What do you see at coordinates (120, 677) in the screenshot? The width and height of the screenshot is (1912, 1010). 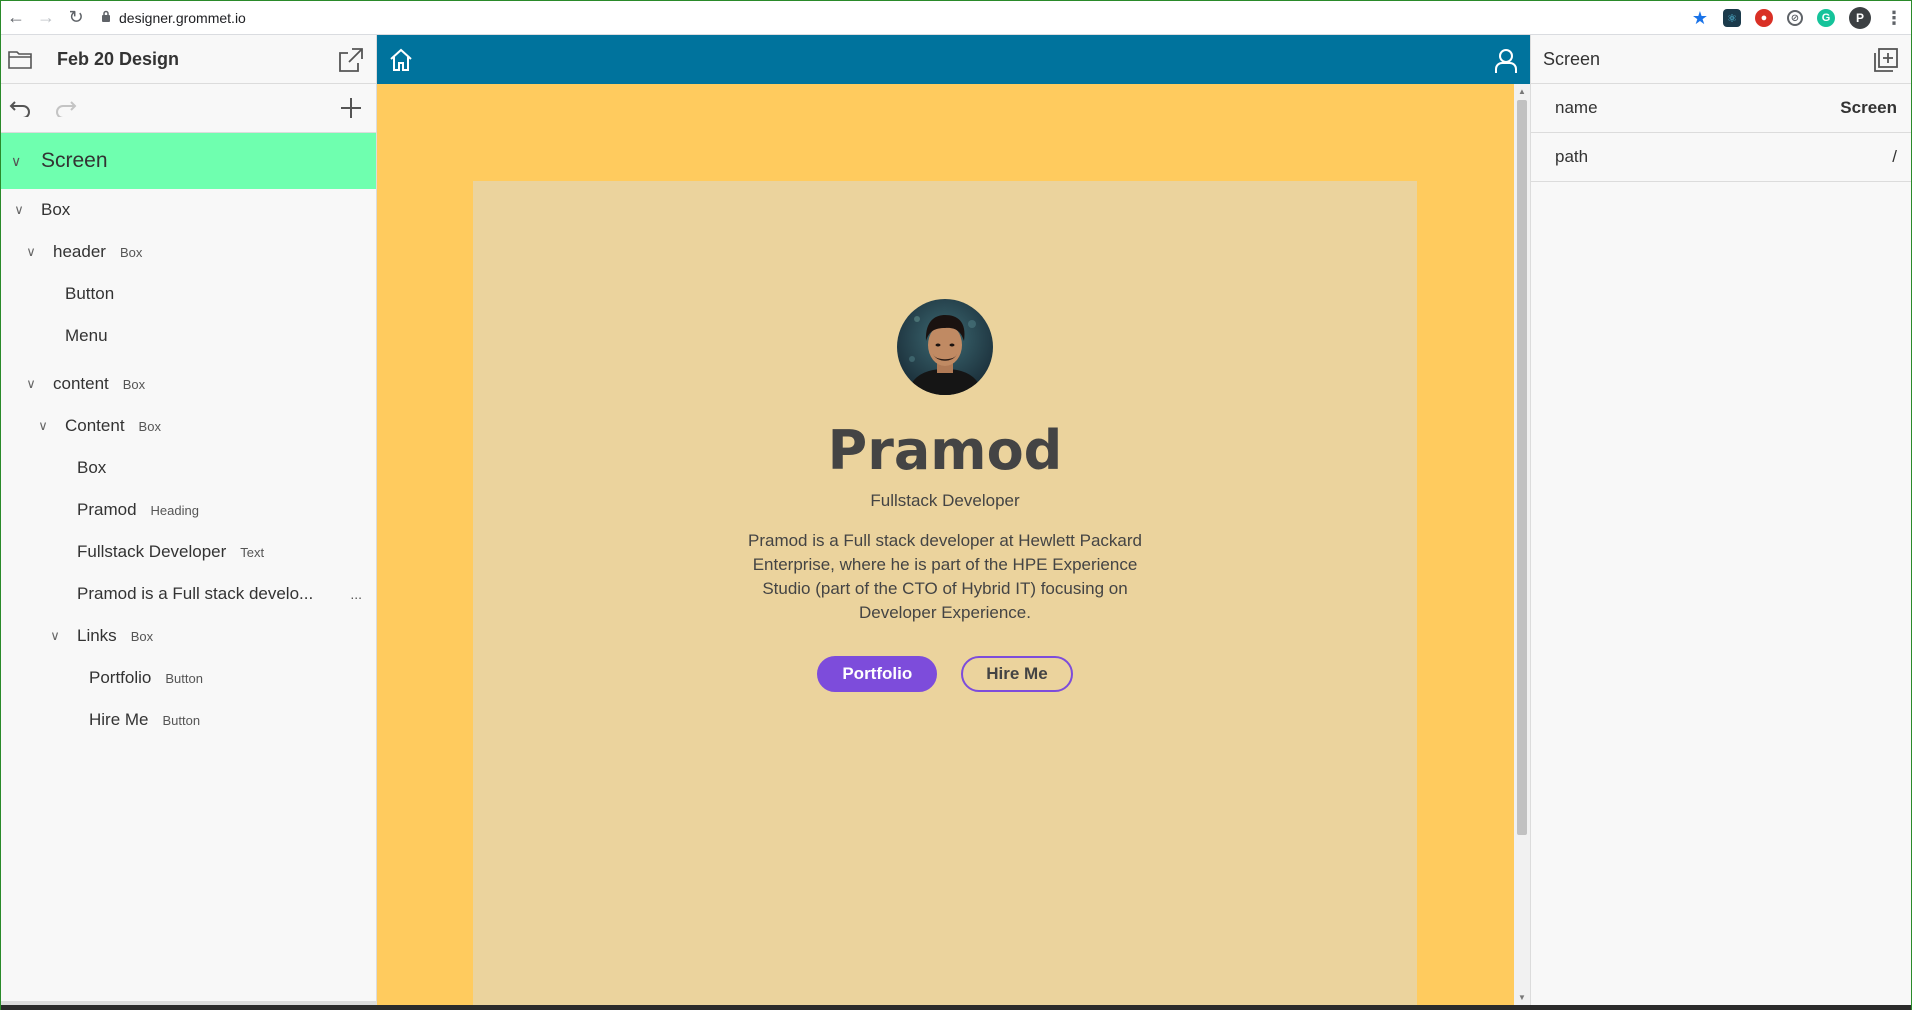 I see `tree-item-label: Portfolio` at bounding box center [120, 677].